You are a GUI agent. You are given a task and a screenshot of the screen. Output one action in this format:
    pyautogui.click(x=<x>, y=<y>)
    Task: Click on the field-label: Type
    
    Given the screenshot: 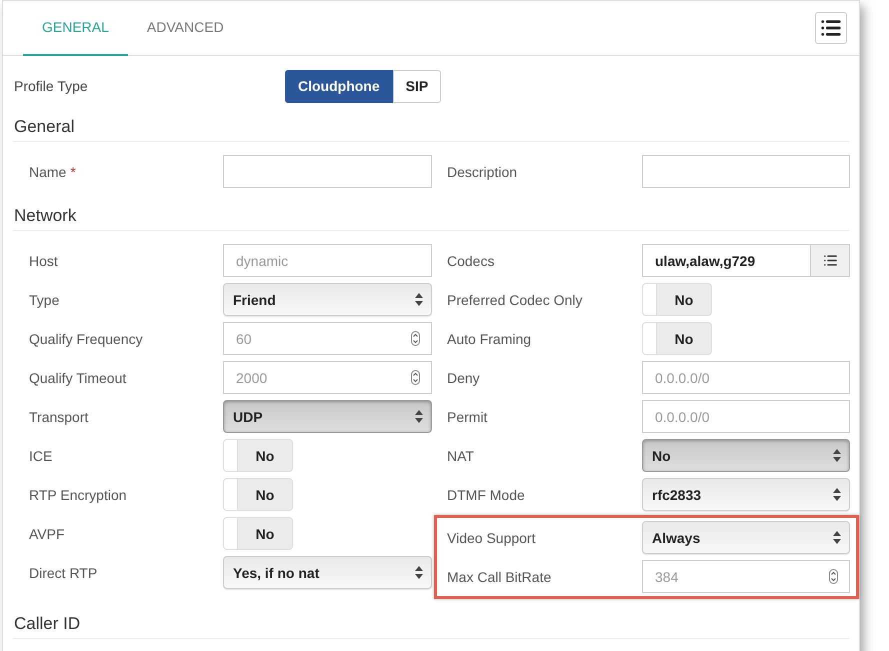 What is the action you would take?
    pyautogui.click(x=44, y=300)
    